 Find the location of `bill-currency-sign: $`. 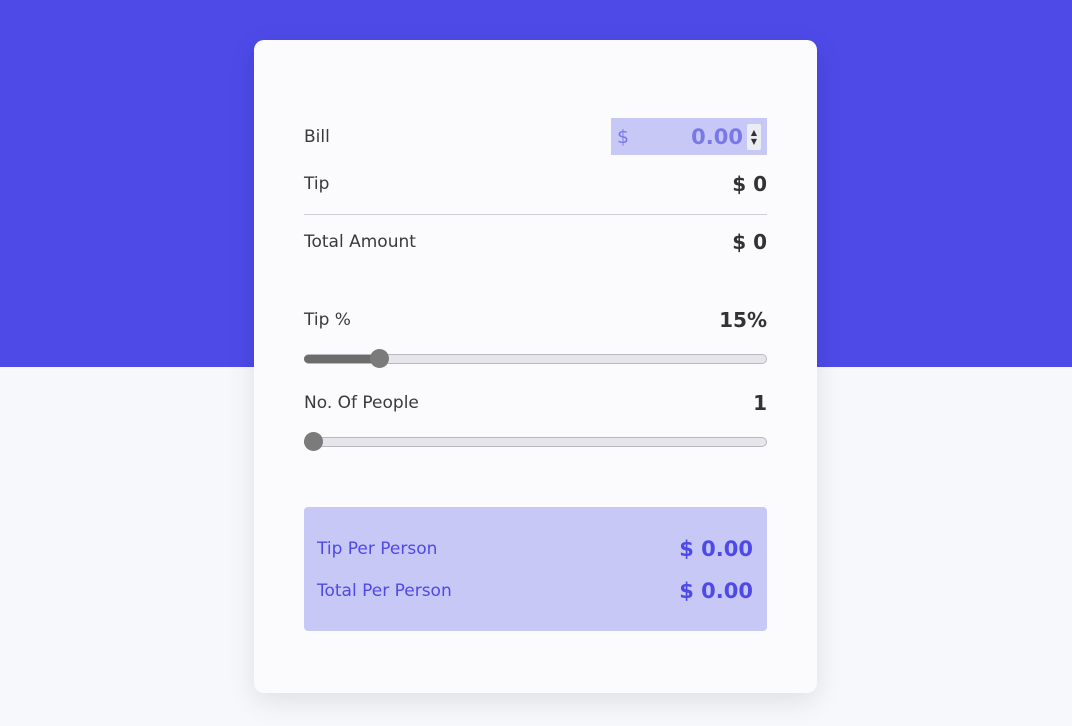

bill-currency-sign: $ is located at coordinates (623, 136).